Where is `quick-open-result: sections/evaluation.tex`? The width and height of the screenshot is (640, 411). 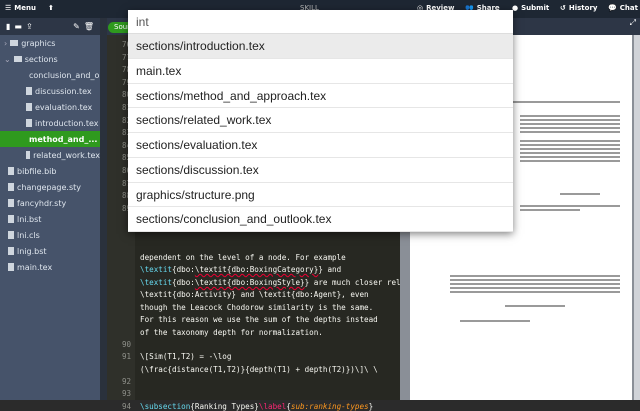 quick-open-result: sections/evaluation.tex is located at coordinates (320, 145).